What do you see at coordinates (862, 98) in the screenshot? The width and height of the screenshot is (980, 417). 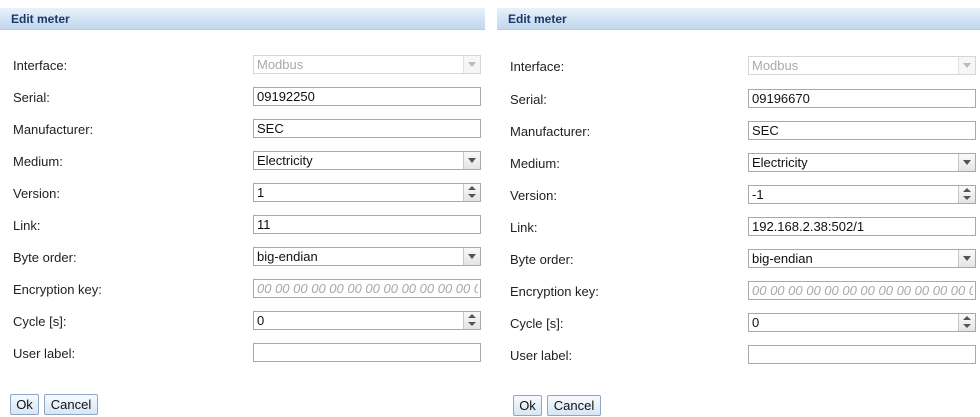 I see `serial-input: 09196670` at bounding box center [862, 98].